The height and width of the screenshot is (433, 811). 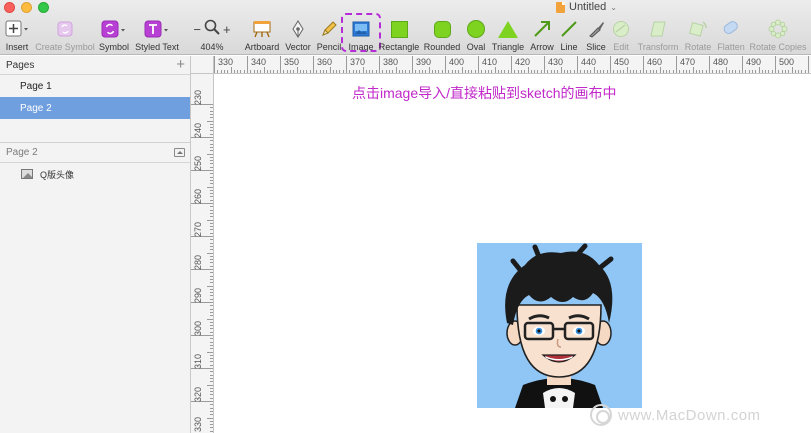 What do you see at coordinates (621, 29) in the screenshot?
I see `edit-icon` at bounding box center [621, 29].